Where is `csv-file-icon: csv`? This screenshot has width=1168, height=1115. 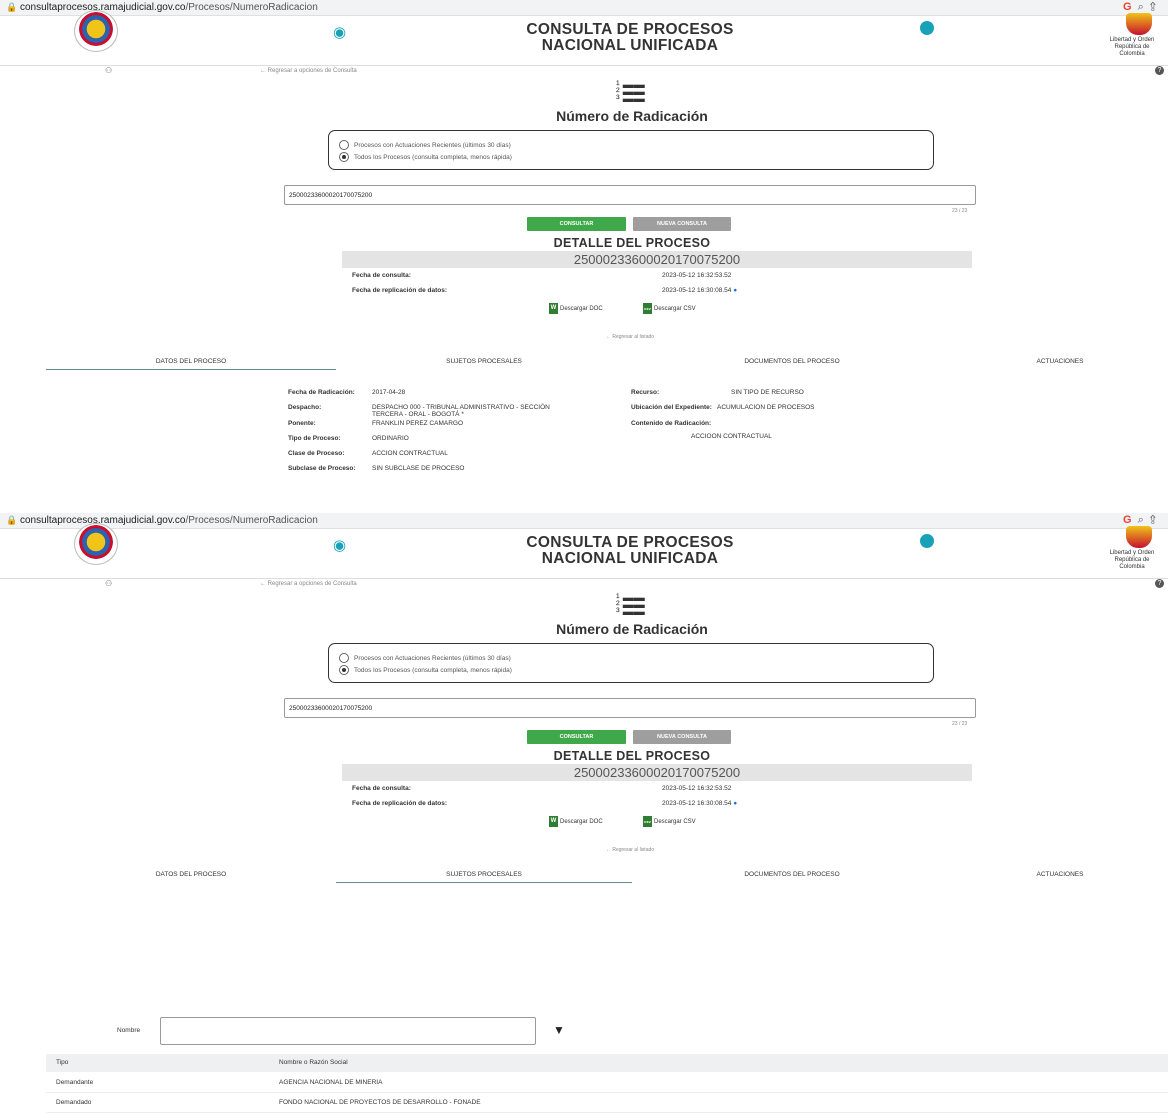 csv-file-icon: csv is located at coordinates (647, 308).